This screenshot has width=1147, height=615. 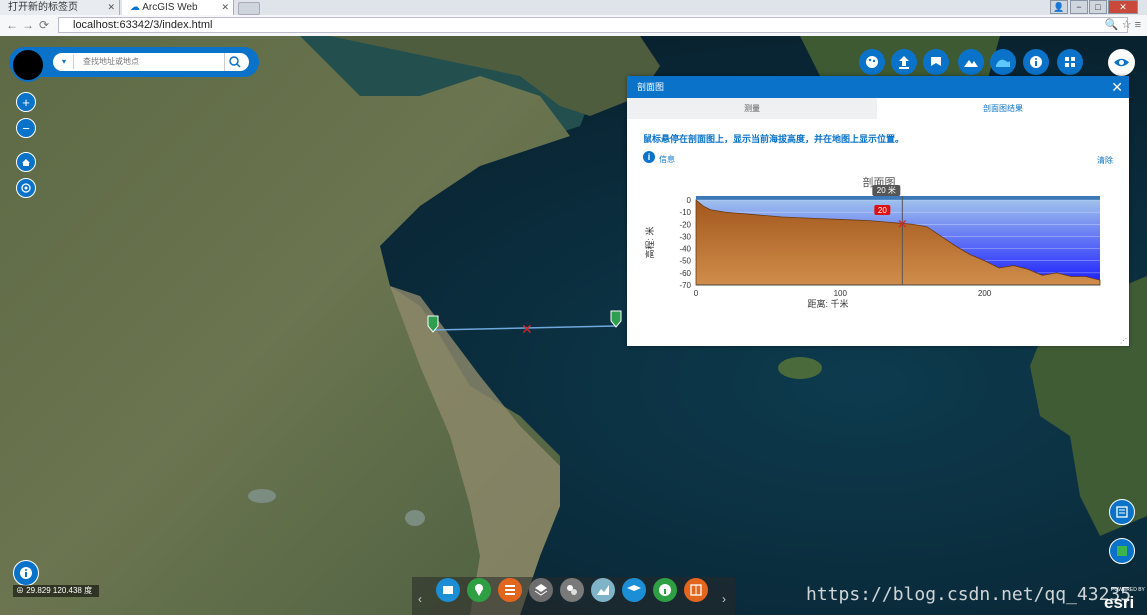 I want to click on widget-grid-button, so click(x=1070, y=62).